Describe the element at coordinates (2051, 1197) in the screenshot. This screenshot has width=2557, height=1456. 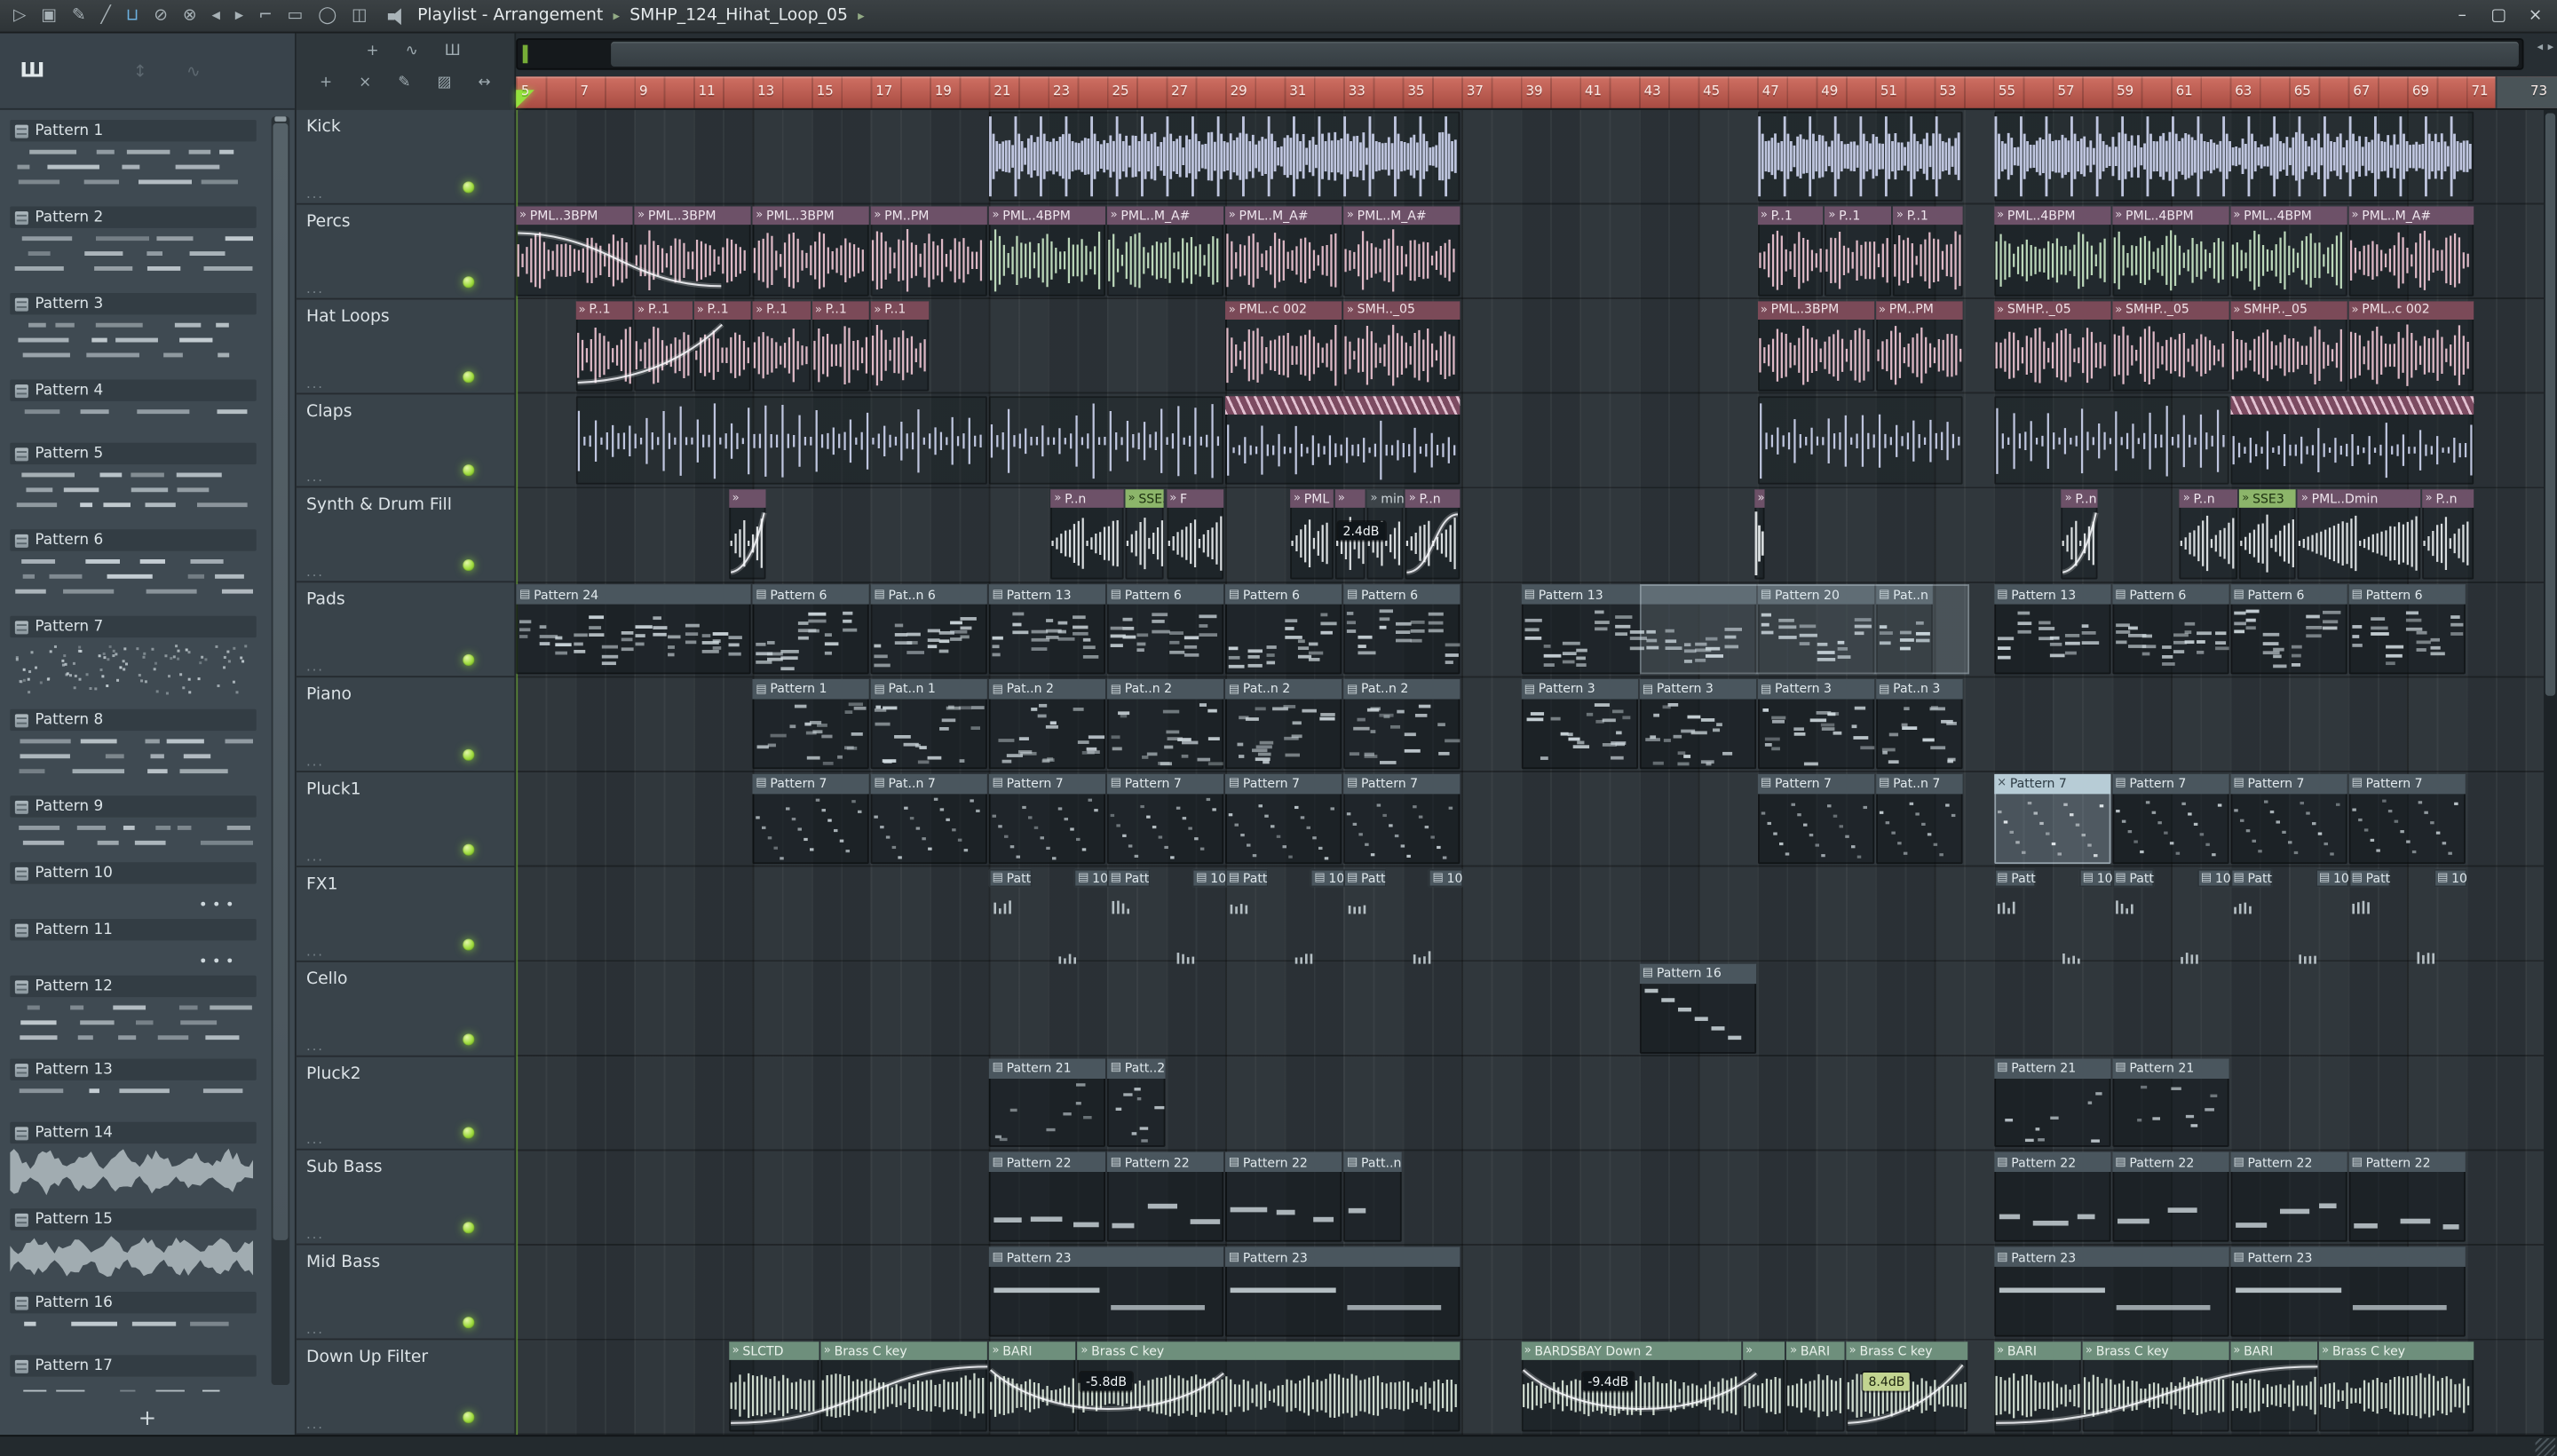
I see `pattern-clip-pattern-22: ▤ Pattern 22` at that location.